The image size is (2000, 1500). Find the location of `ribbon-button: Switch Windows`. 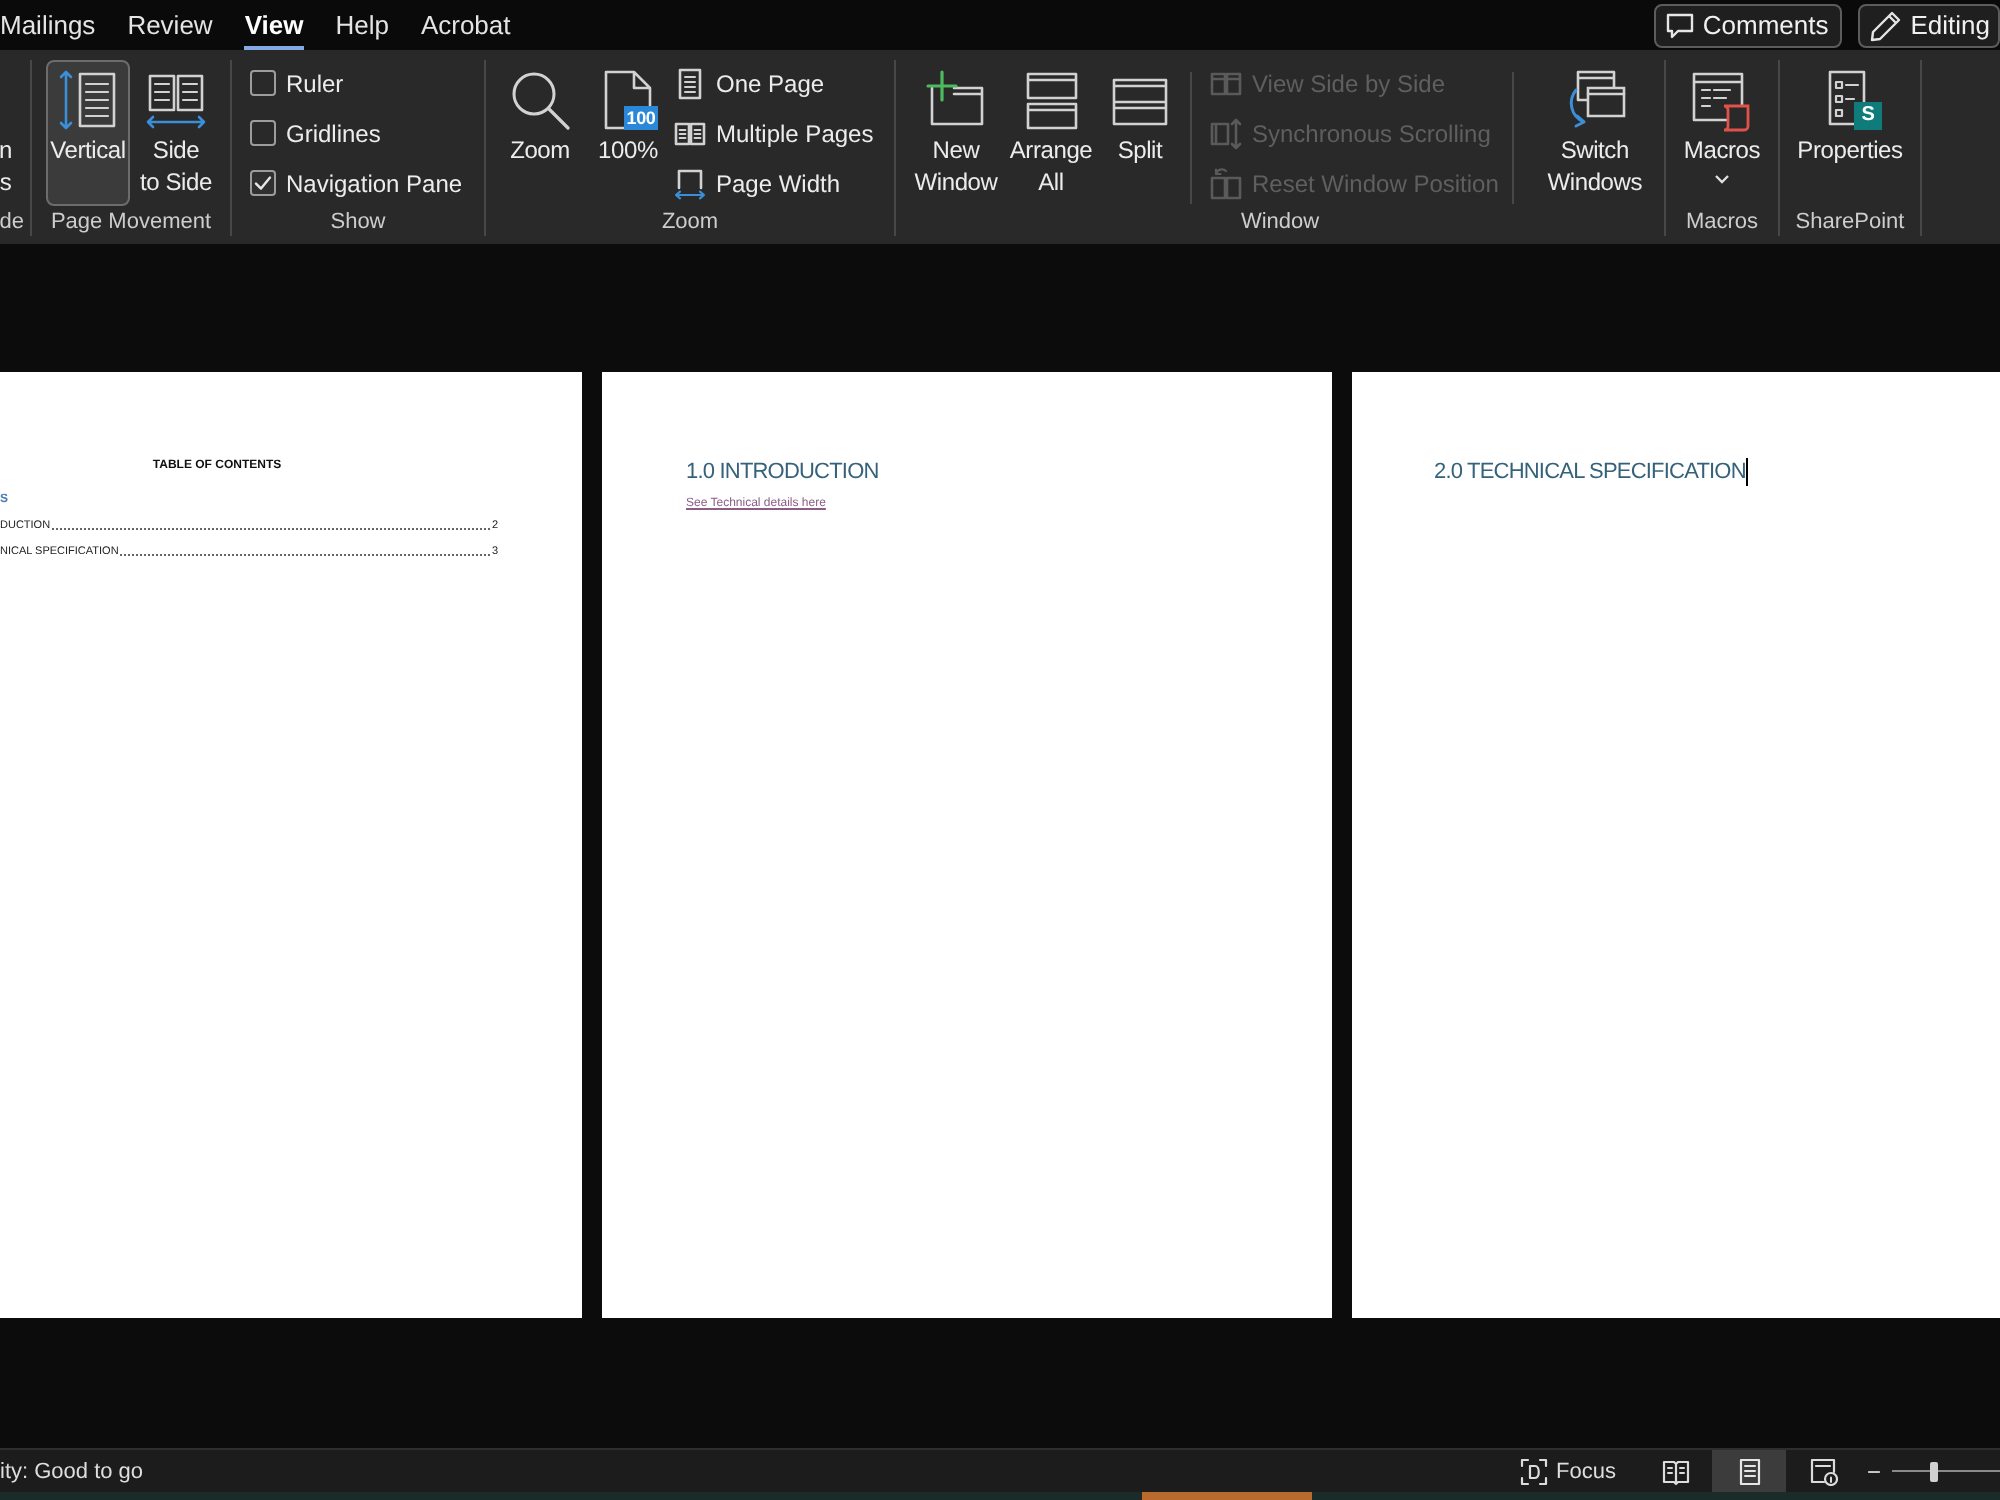

ribbon-button: Switch Windows is located at coordinates (1594, 133).